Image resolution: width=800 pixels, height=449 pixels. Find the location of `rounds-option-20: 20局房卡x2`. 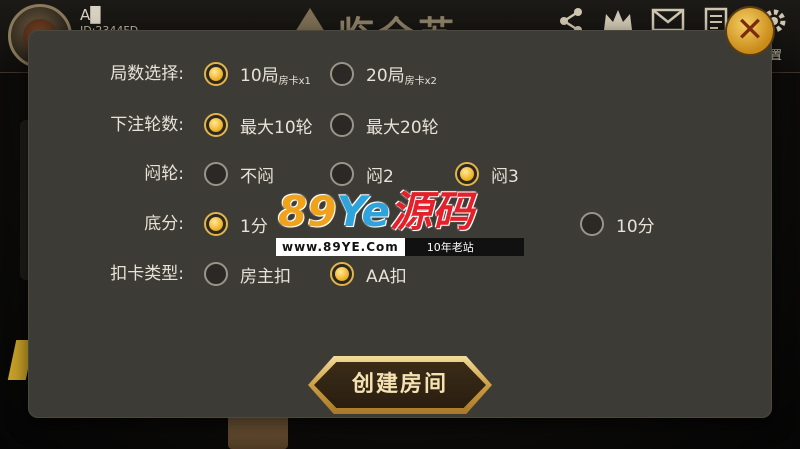

rounds-option-20: 20局房卡x2 is located at coordinates (383, 74).